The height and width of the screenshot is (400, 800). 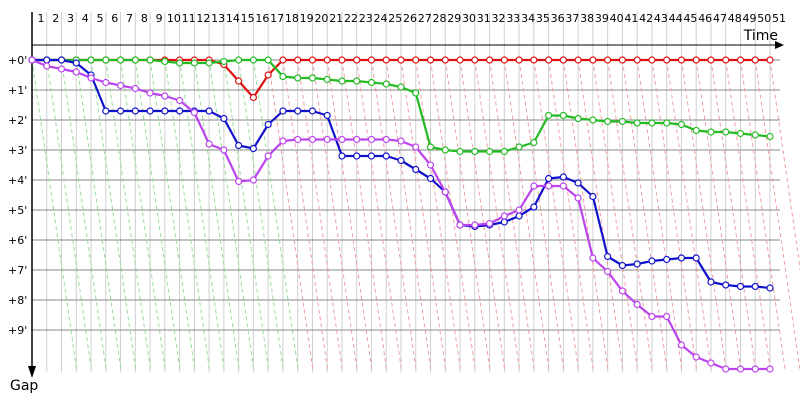 I want to click on x-tick-label: 3, so click(x=70, y=18).